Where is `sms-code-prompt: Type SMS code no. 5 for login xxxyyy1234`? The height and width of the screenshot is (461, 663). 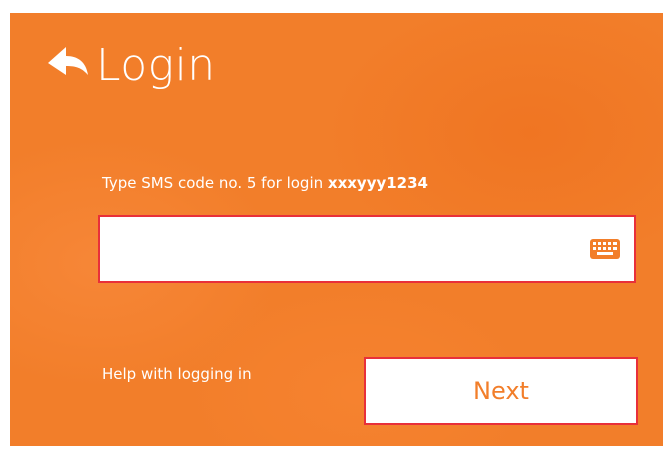
sms-code-prompt: Type SMS code no. 5 for login xxxyyy1234 is located at coordinates (265, 183).